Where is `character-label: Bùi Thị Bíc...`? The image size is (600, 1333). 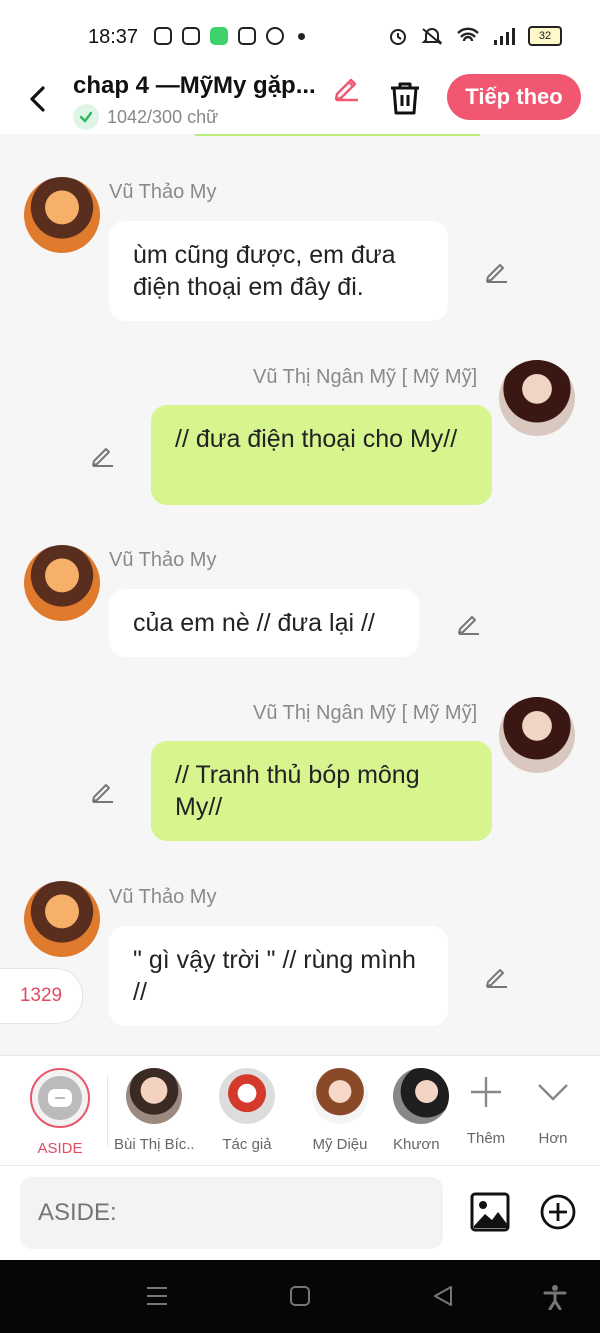
character-label: Bùi Thị Bíc... is located at coordinates (154, 1144).